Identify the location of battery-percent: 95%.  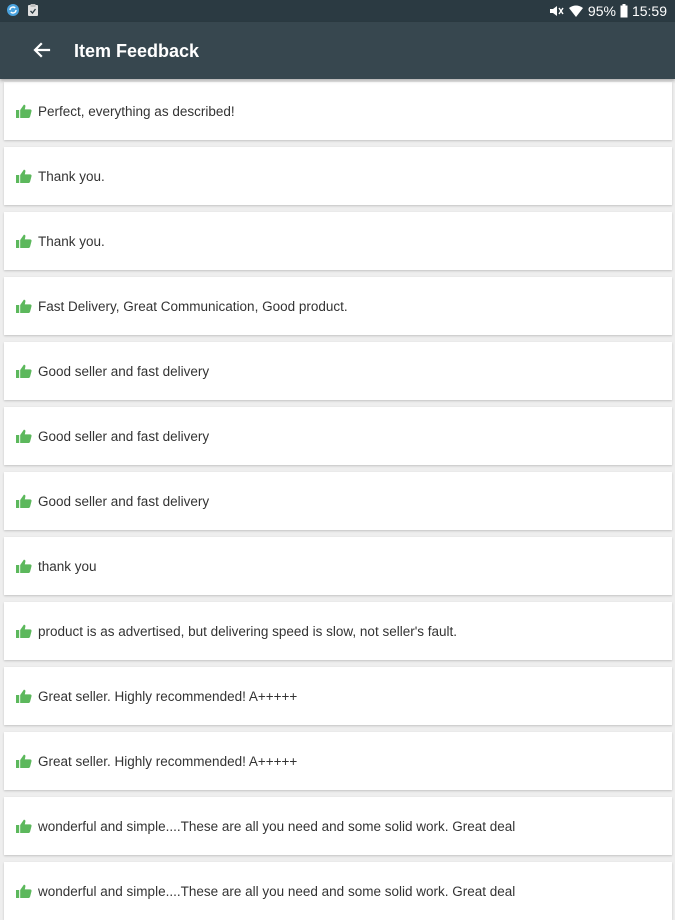
(601, 11).